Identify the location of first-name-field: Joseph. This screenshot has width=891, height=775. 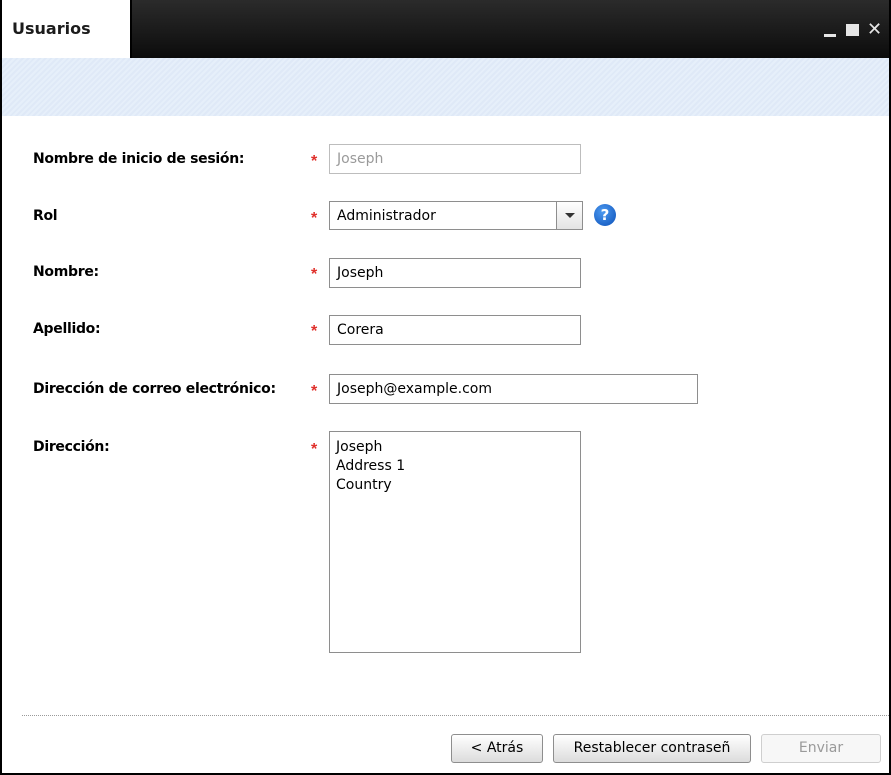
(455, 273).